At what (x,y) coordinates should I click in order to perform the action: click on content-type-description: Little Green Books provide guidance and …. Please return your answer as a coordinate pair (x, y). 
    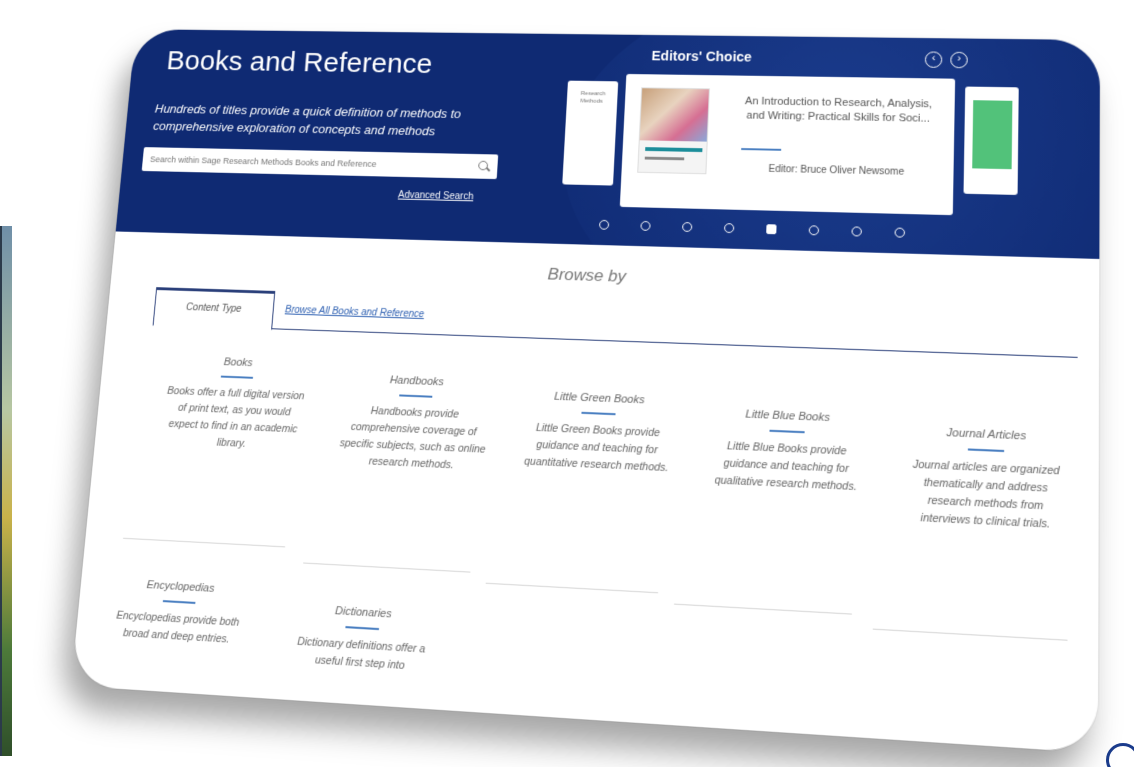
    Looking at the image, I should click on (596, 448).